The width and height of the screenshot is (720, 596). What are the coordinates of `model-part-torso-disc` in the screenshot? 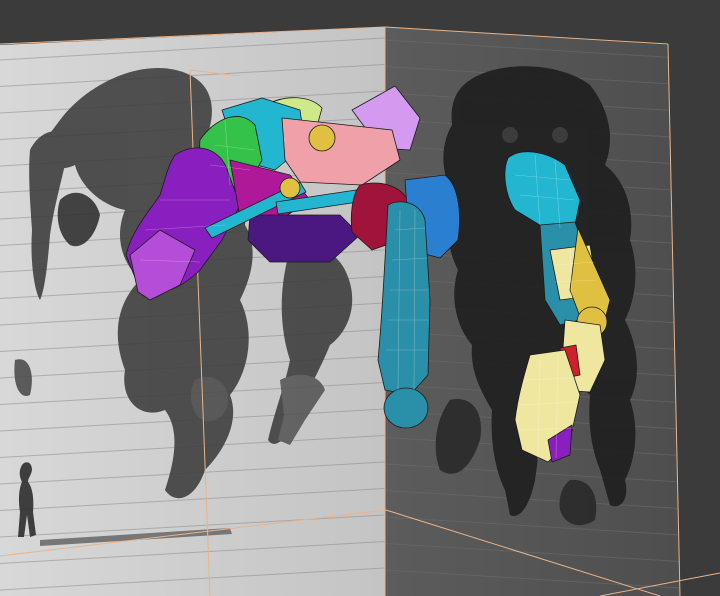 It's located at (322, 138).